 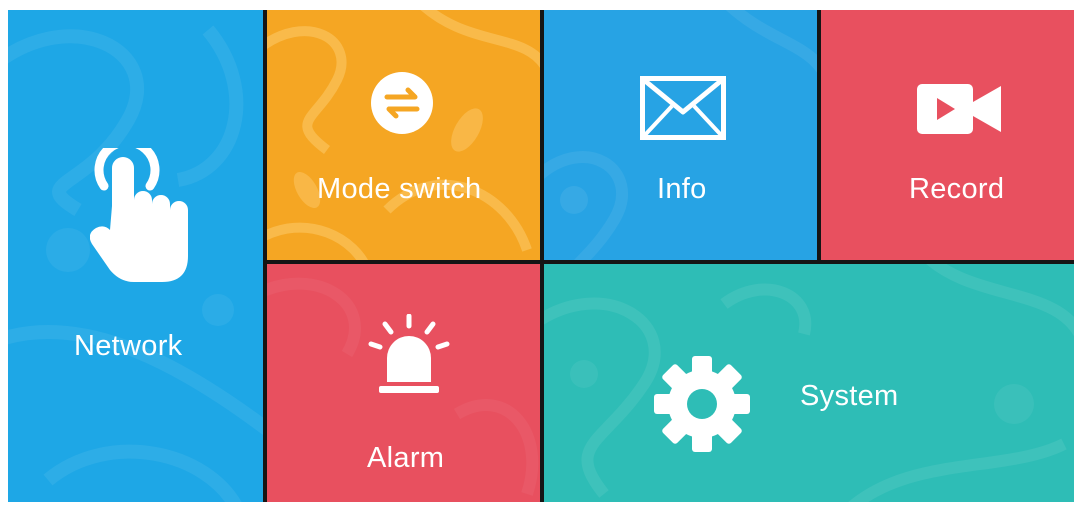 What do you see at coordinates (849, 396) in the screenshot?
I see `system-label: System` at bounding box center [849, 396].